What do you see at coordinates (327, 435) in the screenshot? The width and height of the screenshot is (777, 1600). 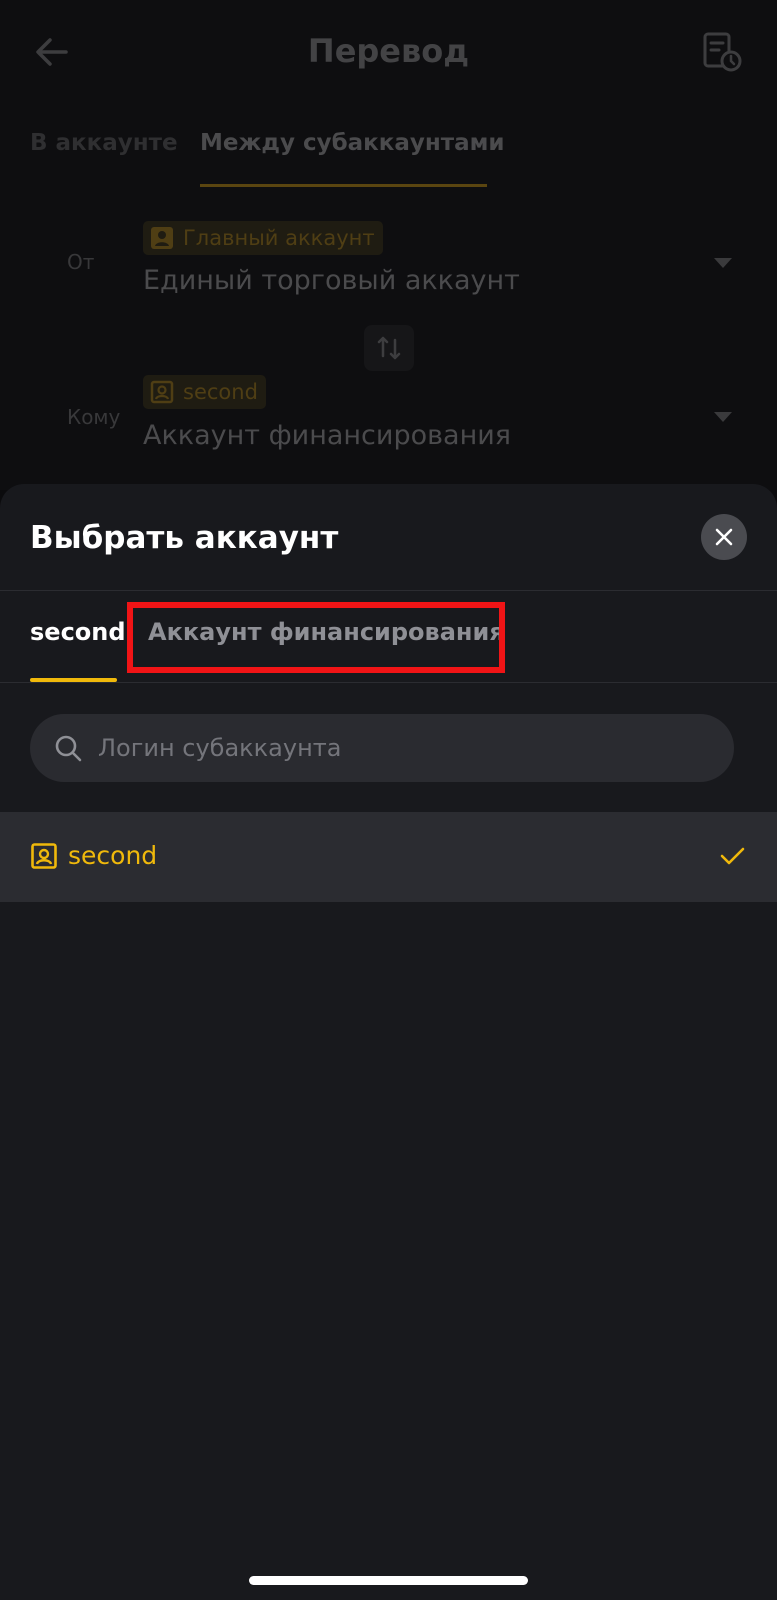 I see `to-account-name: Аккаунт финансирования` at bounding box center [327, 435].